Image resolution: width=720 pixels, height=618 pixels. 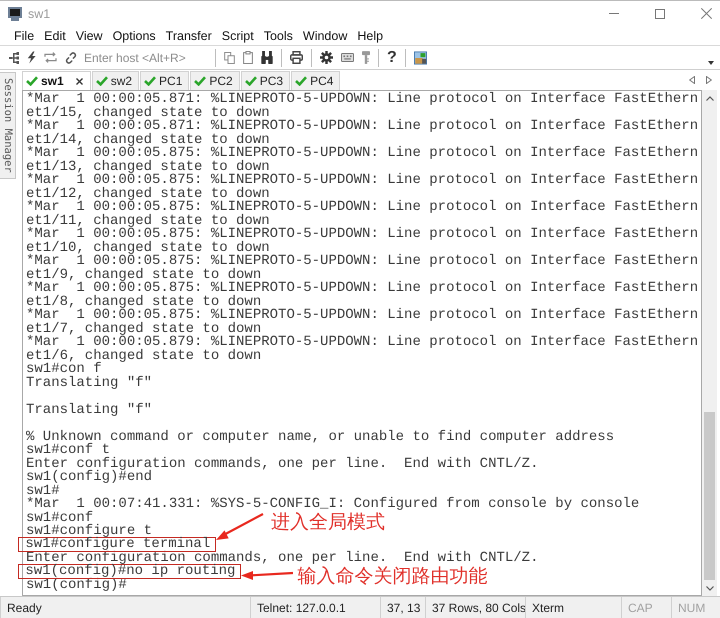 I want to click on menu-item: Window, so click(x=325, y=36).